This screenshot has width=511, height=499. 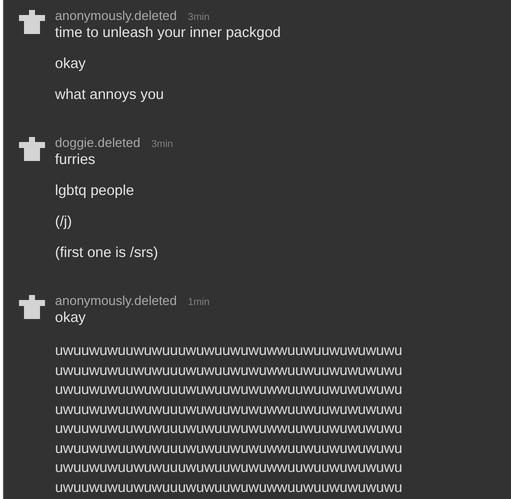 I want to click on message-text: (first one is /srs), so click(x=107, y=253).